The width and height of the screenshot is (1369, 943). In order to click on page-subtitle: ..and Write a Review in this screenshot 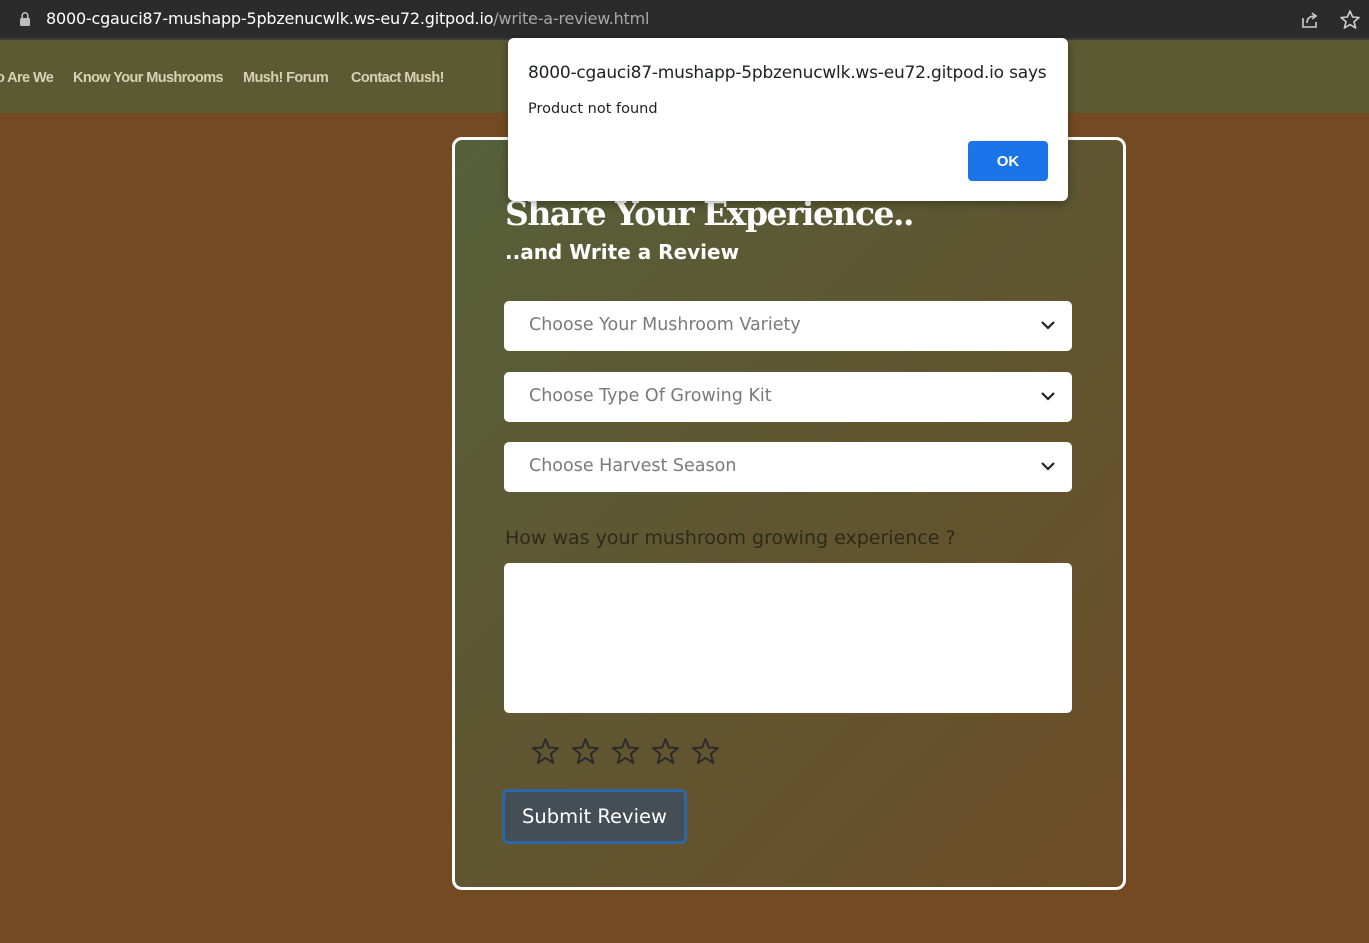, I will do `click(622, 252)`.